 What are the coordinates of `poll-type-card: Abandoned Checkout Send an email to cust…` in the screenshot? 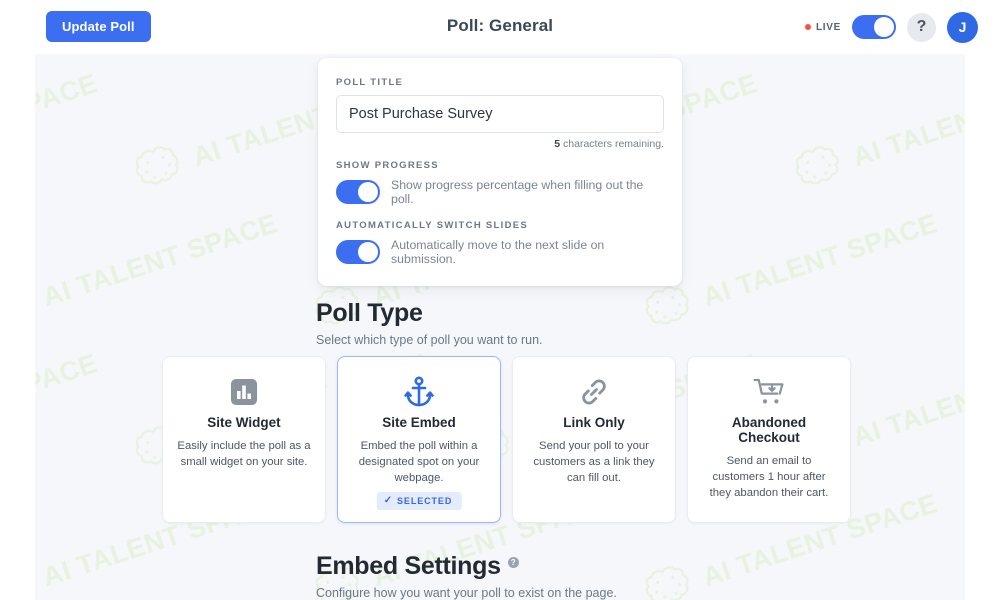 It's located at (769, 439).